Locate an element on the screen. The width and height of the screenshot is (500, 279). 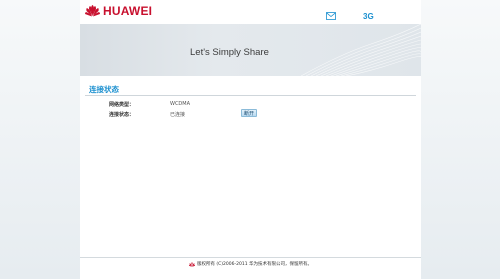
mail-icon is located at coordinates (331, 16).